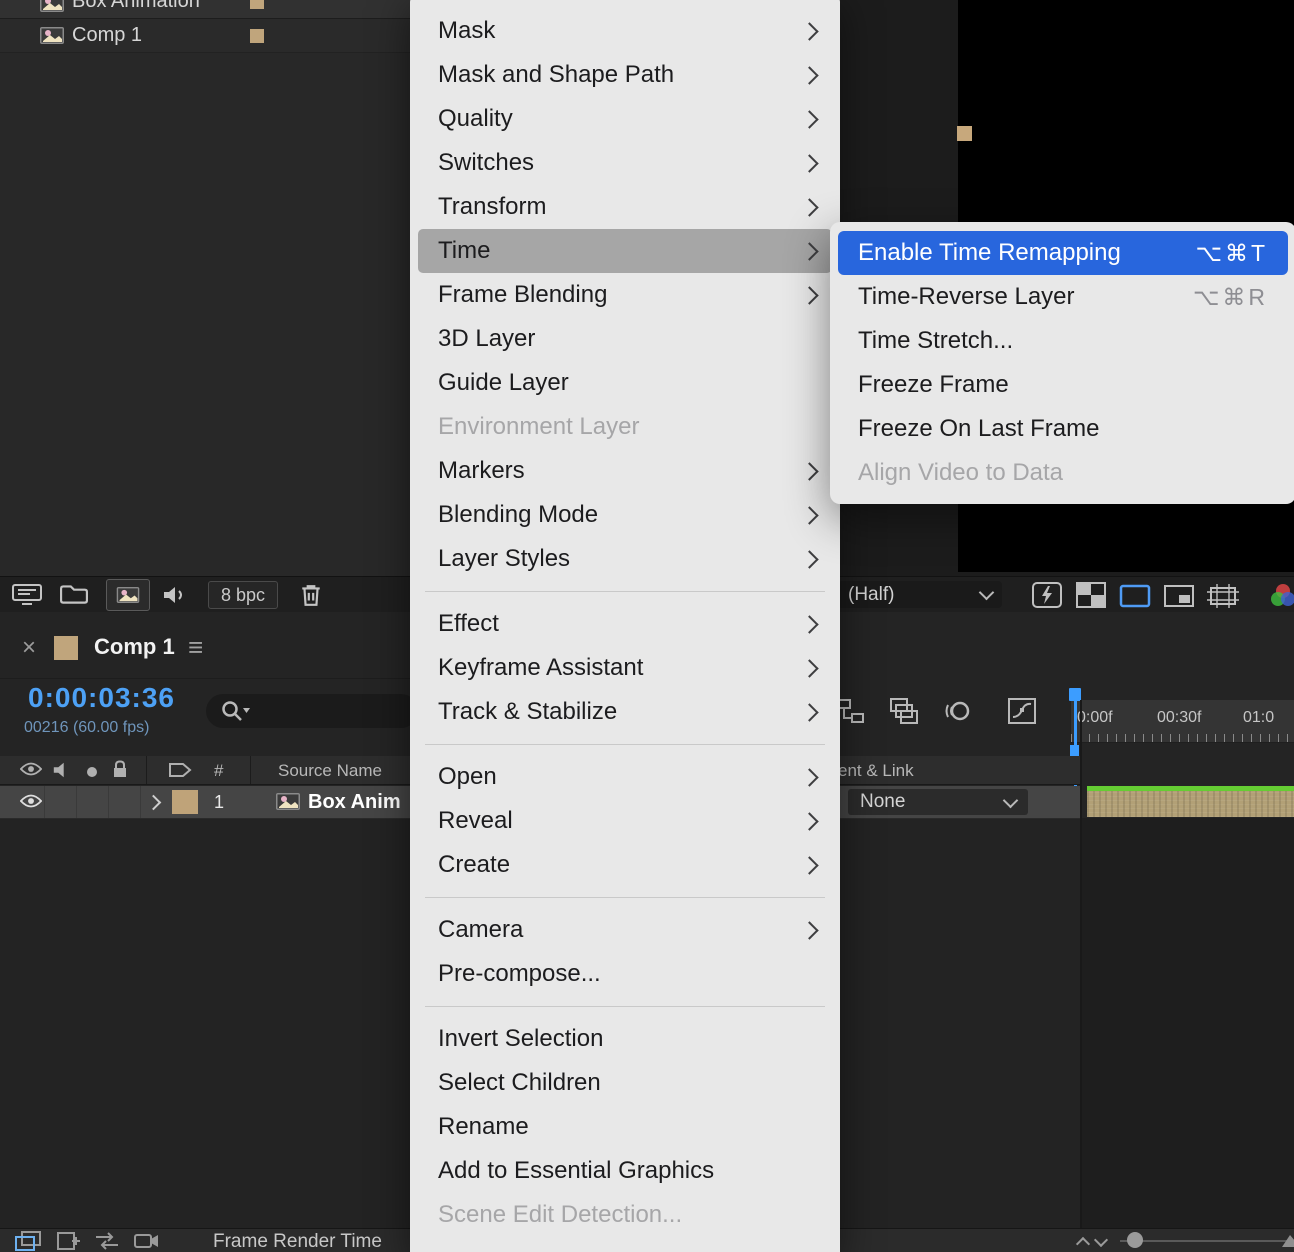 This screenshot has width=1294, height=1252. I want to click on zoom-slider-knob, so click(1135, 1240).